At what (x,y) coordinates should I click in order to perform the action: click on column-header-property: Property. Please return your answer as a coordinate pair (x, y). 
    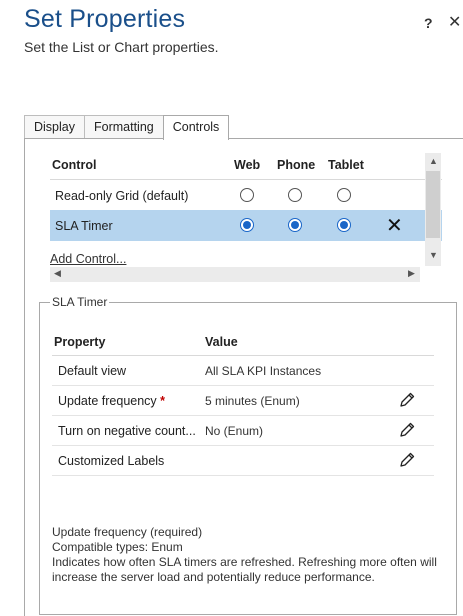
    Looking at the image, I should click on (80, 342).